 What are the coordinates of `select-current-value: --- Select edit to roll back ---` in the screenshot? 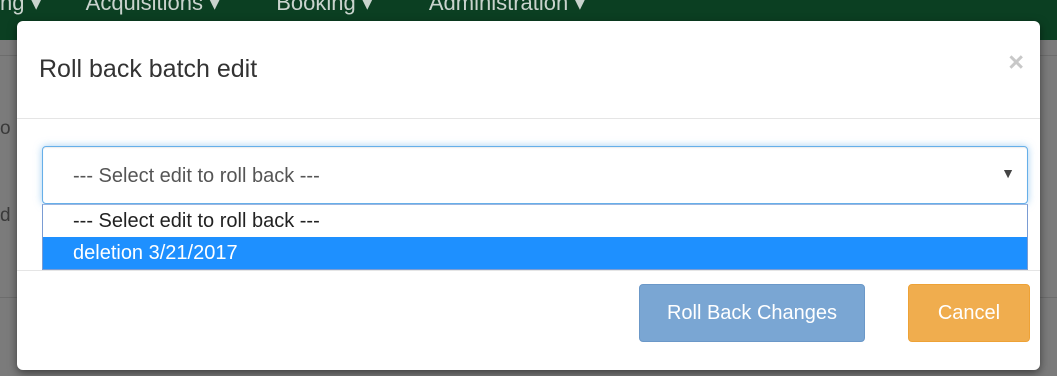 It's located at (196, 176).